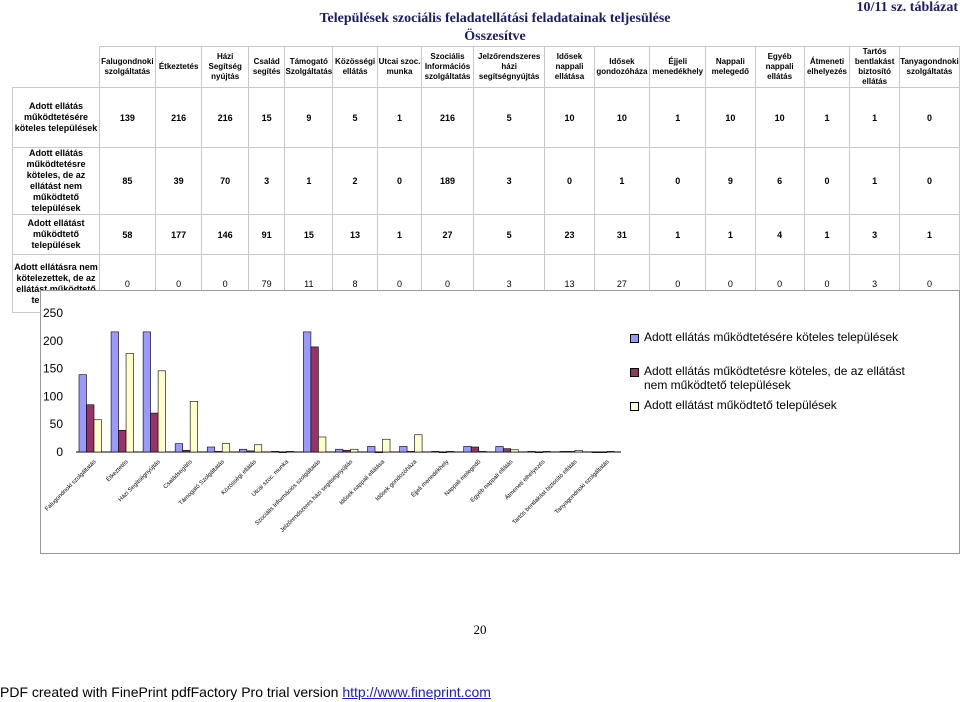 The image size is (960, 702). Describe the element at coordinates (447, 234) in the screenshot. I see `table-cell: 27` at that location.